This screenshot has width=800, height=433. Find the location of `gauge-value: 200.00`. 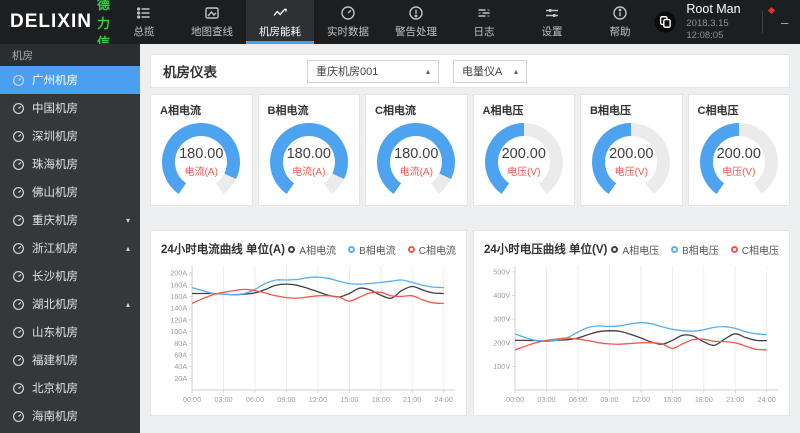

gauge-value: 200.00 is located at coordinates (631, 154).